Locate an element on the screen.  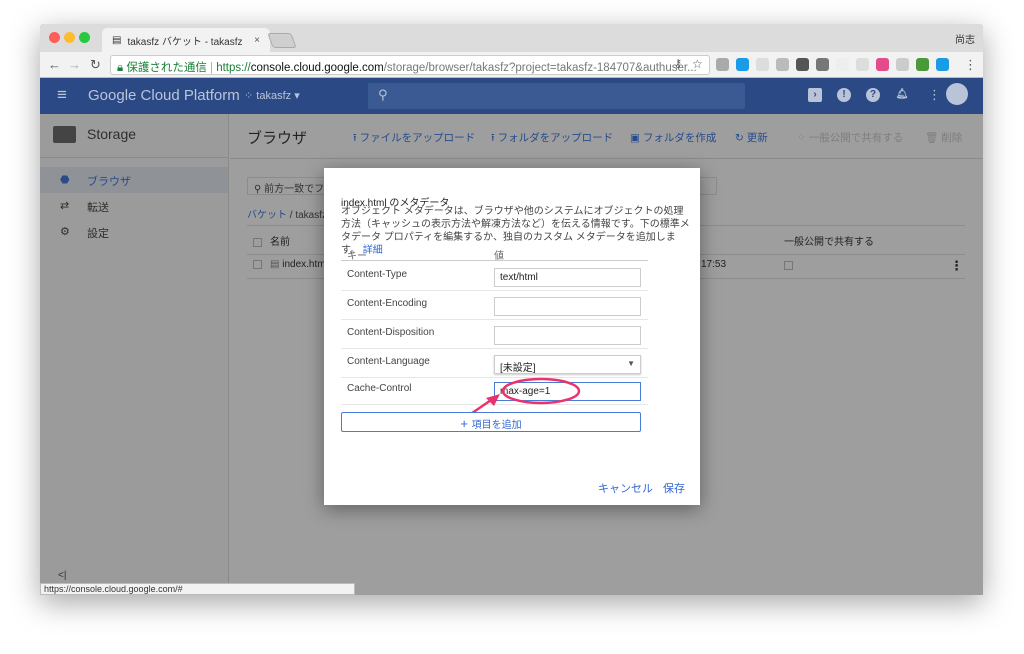
content-disposition-input is located at coordinates (567, 335).